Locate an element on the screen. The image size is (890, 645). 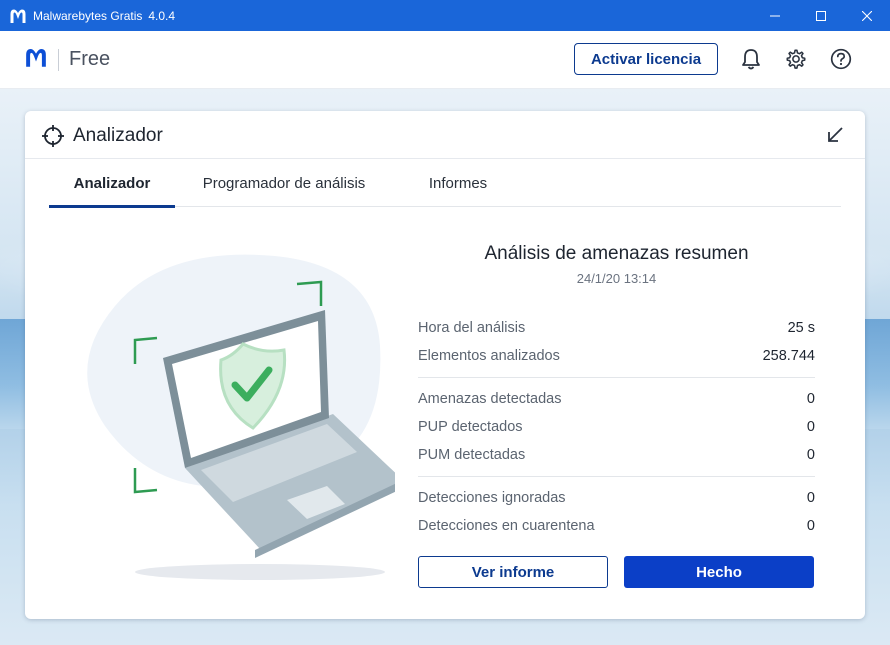
help-icon is located at coordinates (841, 59).